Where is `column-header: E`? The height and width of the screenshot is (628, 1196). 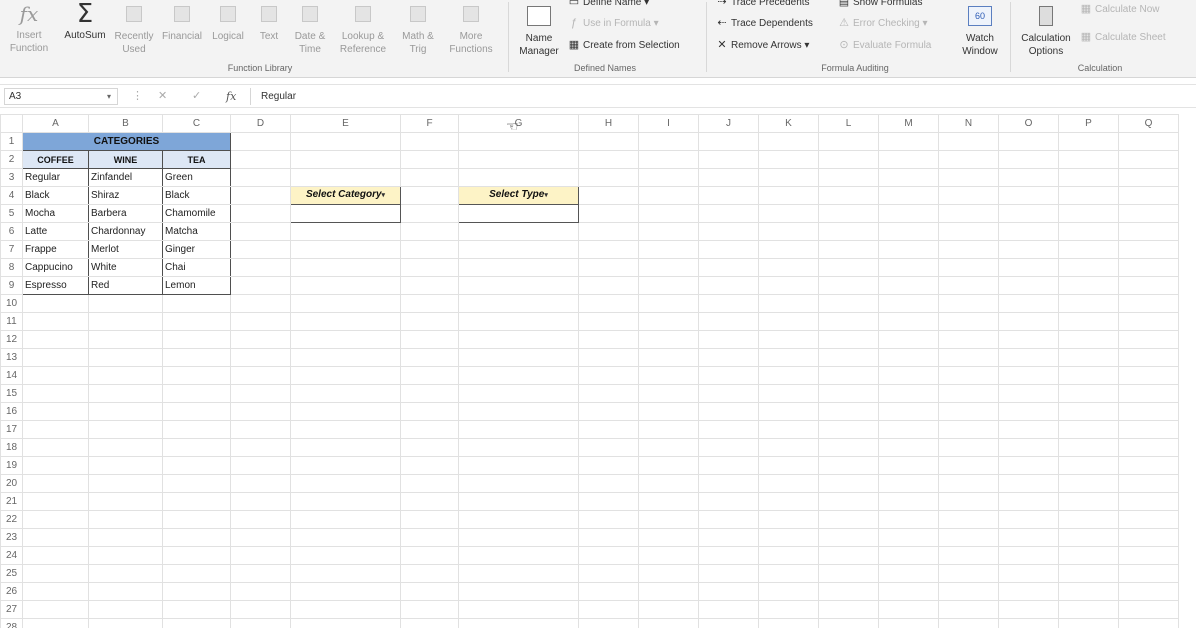
column-header: E is located at coordinates (345, 123).